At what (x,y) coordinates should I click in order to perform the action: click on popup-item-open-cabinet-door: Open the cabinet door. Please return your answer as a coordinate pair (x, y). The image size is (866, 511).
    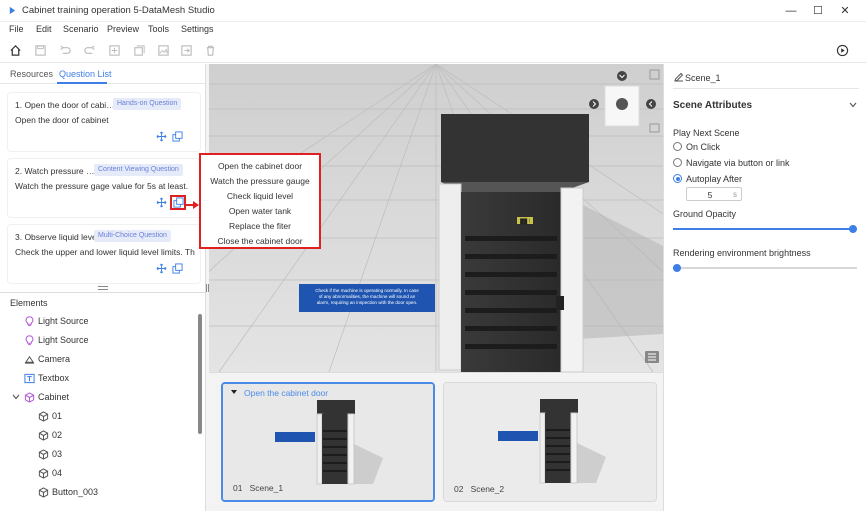
    Looking at the image, I should click on (260, 166).